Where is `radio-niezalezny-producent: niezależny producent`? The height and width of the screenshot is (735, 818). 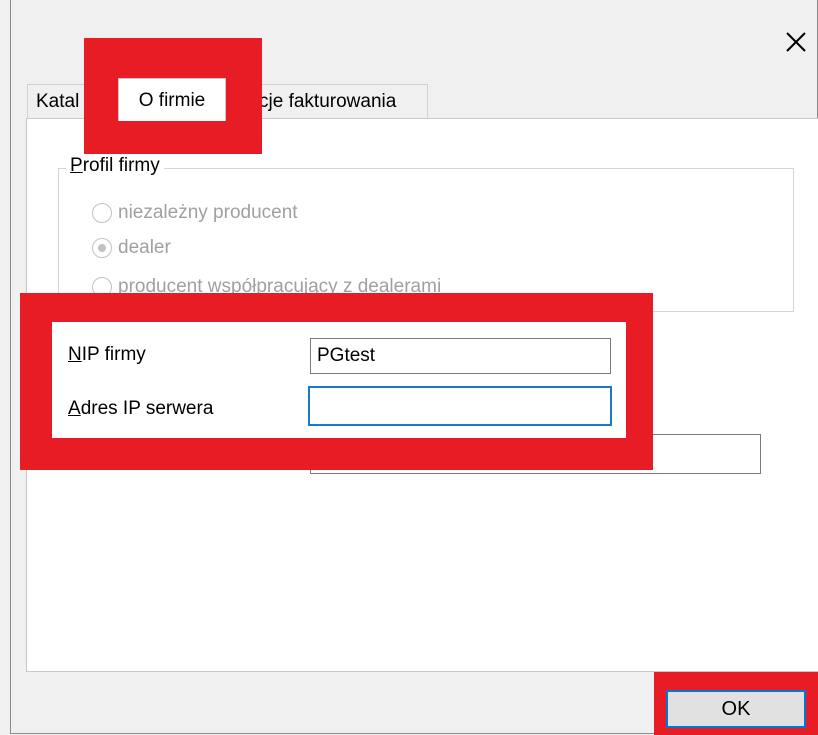
radio-niezalezny-producent: niezależny producent is located at coordinates (195, 213).